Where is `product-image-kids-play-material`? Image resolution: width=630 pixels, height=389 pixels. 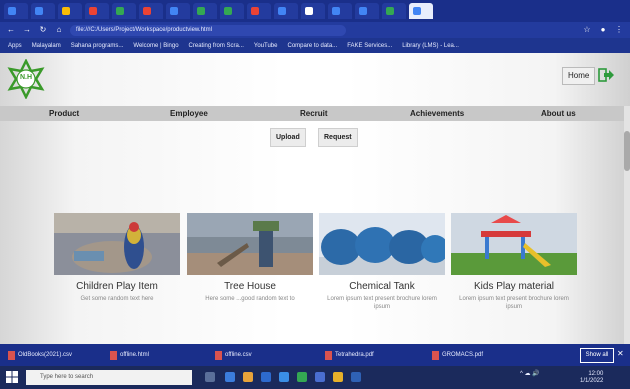
product-image-kids-play-material is located at coordinates (514, 244).